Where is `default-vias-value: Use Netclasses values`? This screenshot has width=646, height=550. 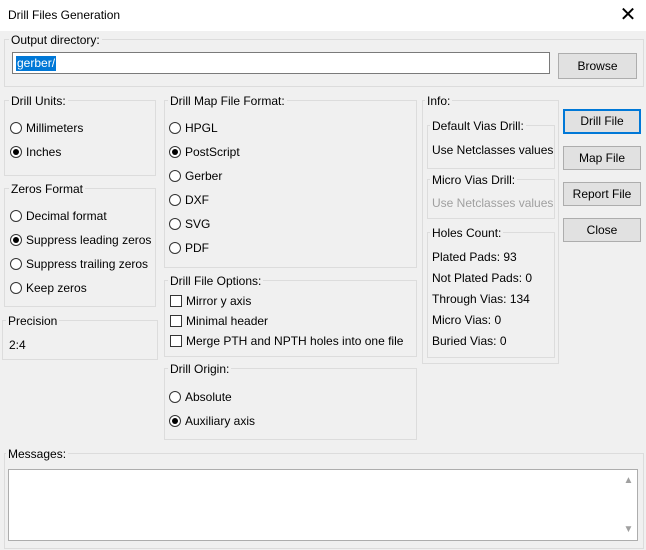
default-vias-value: Use Netclasses values is located at coordinates (493, 150).